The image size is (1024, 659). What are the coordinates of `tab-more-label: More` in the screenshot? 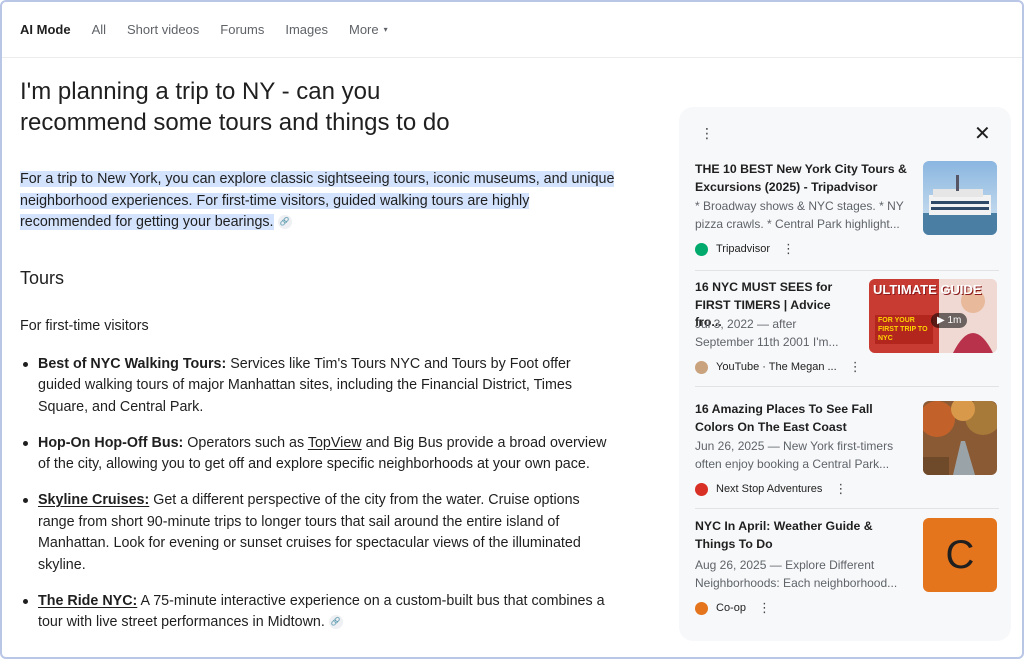 It's located at (363, 29).